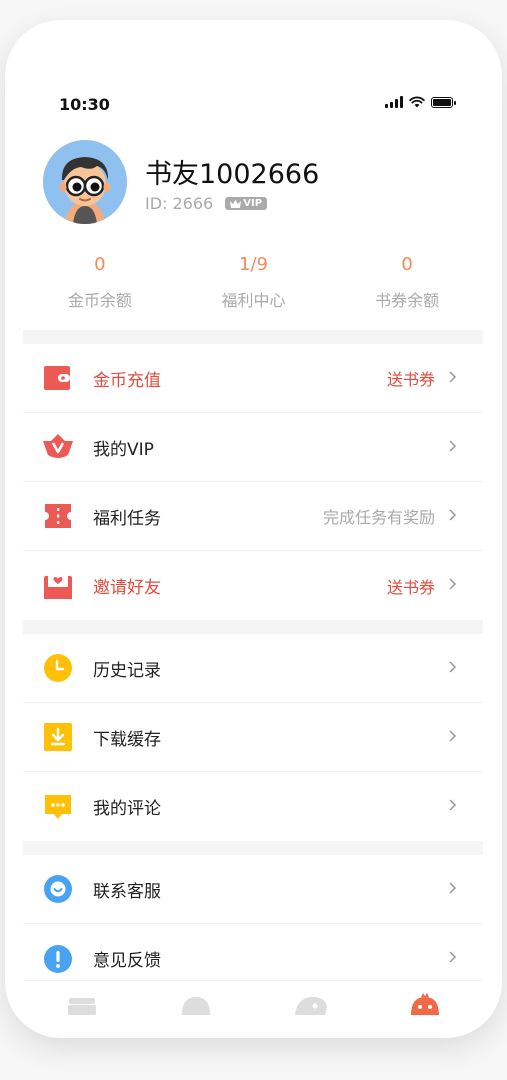 The height and width of the screenshot is (1080, 507). I want to click on vip-badge: VIP, so click(246, 203).